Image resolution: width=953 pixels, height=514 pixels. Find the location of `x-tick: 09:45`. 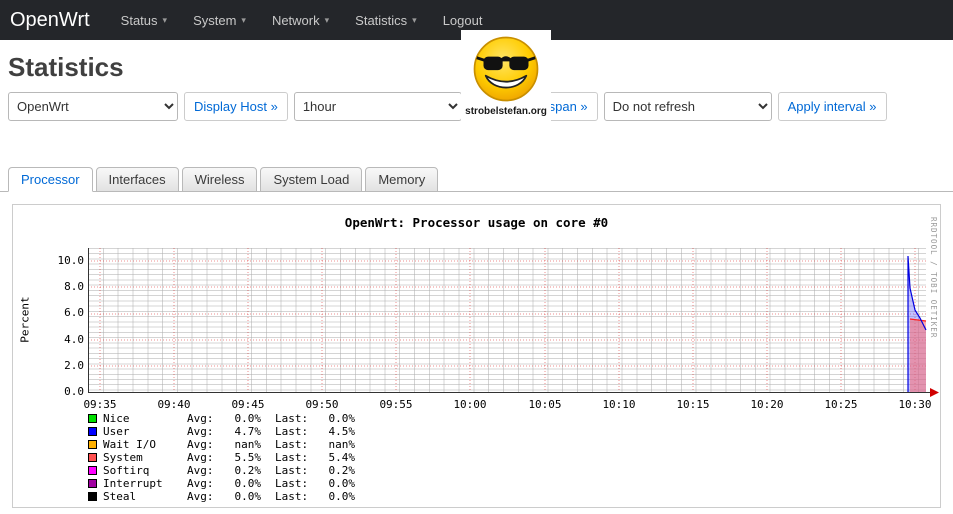

x-tick: 09:45 is located at coordinates (248, 404).